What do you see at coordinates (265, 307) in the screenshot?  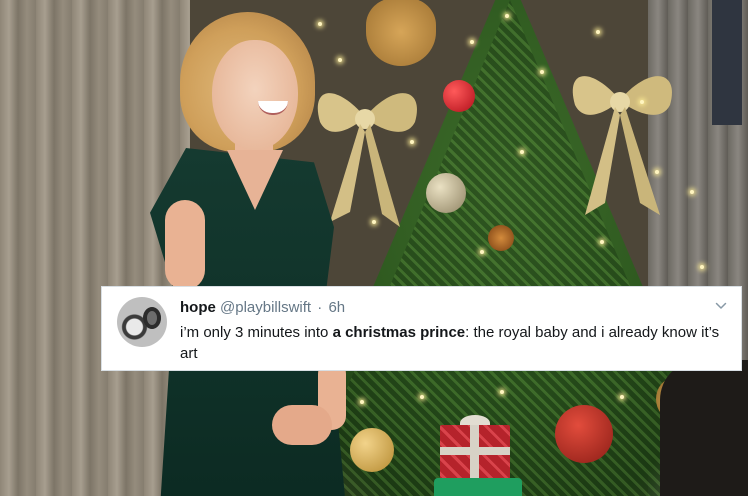 I see `user-handle: @playbillswift` at bounding box center [265, 307].